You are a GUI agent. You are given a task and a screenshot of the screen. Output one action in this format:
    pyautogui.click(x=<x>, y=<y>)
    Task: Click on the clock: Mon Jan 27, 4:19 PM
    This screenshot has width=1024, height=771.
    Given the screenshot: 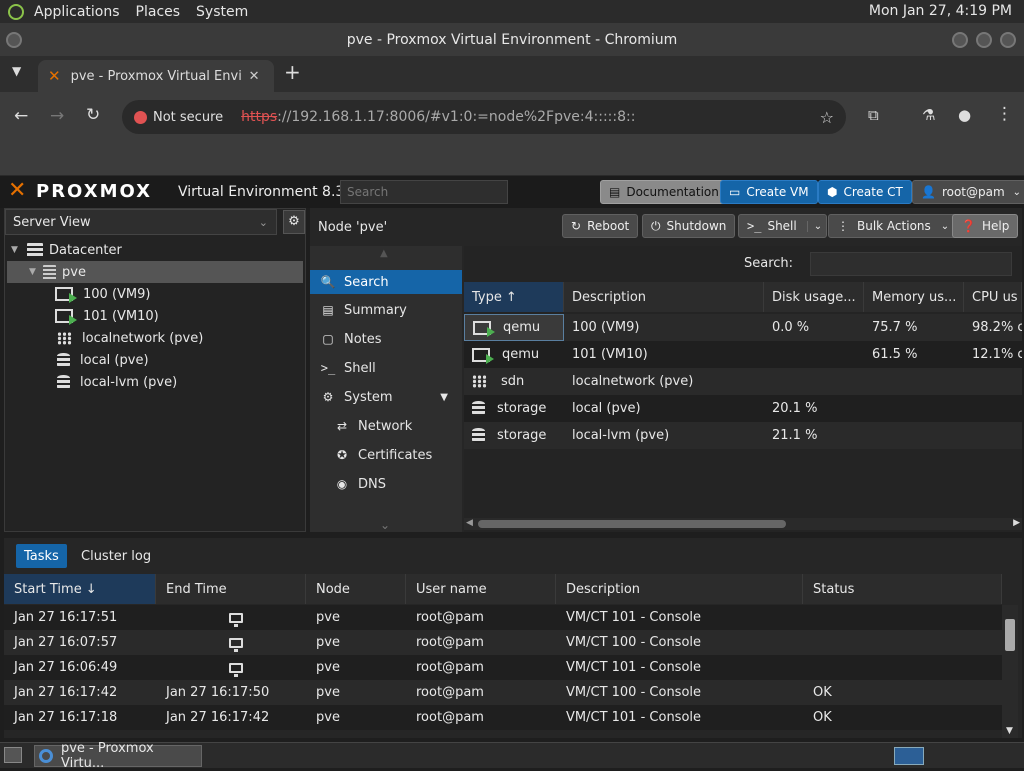 What is the action you would take?
    pyautogui.click(x=940, y=11)
    